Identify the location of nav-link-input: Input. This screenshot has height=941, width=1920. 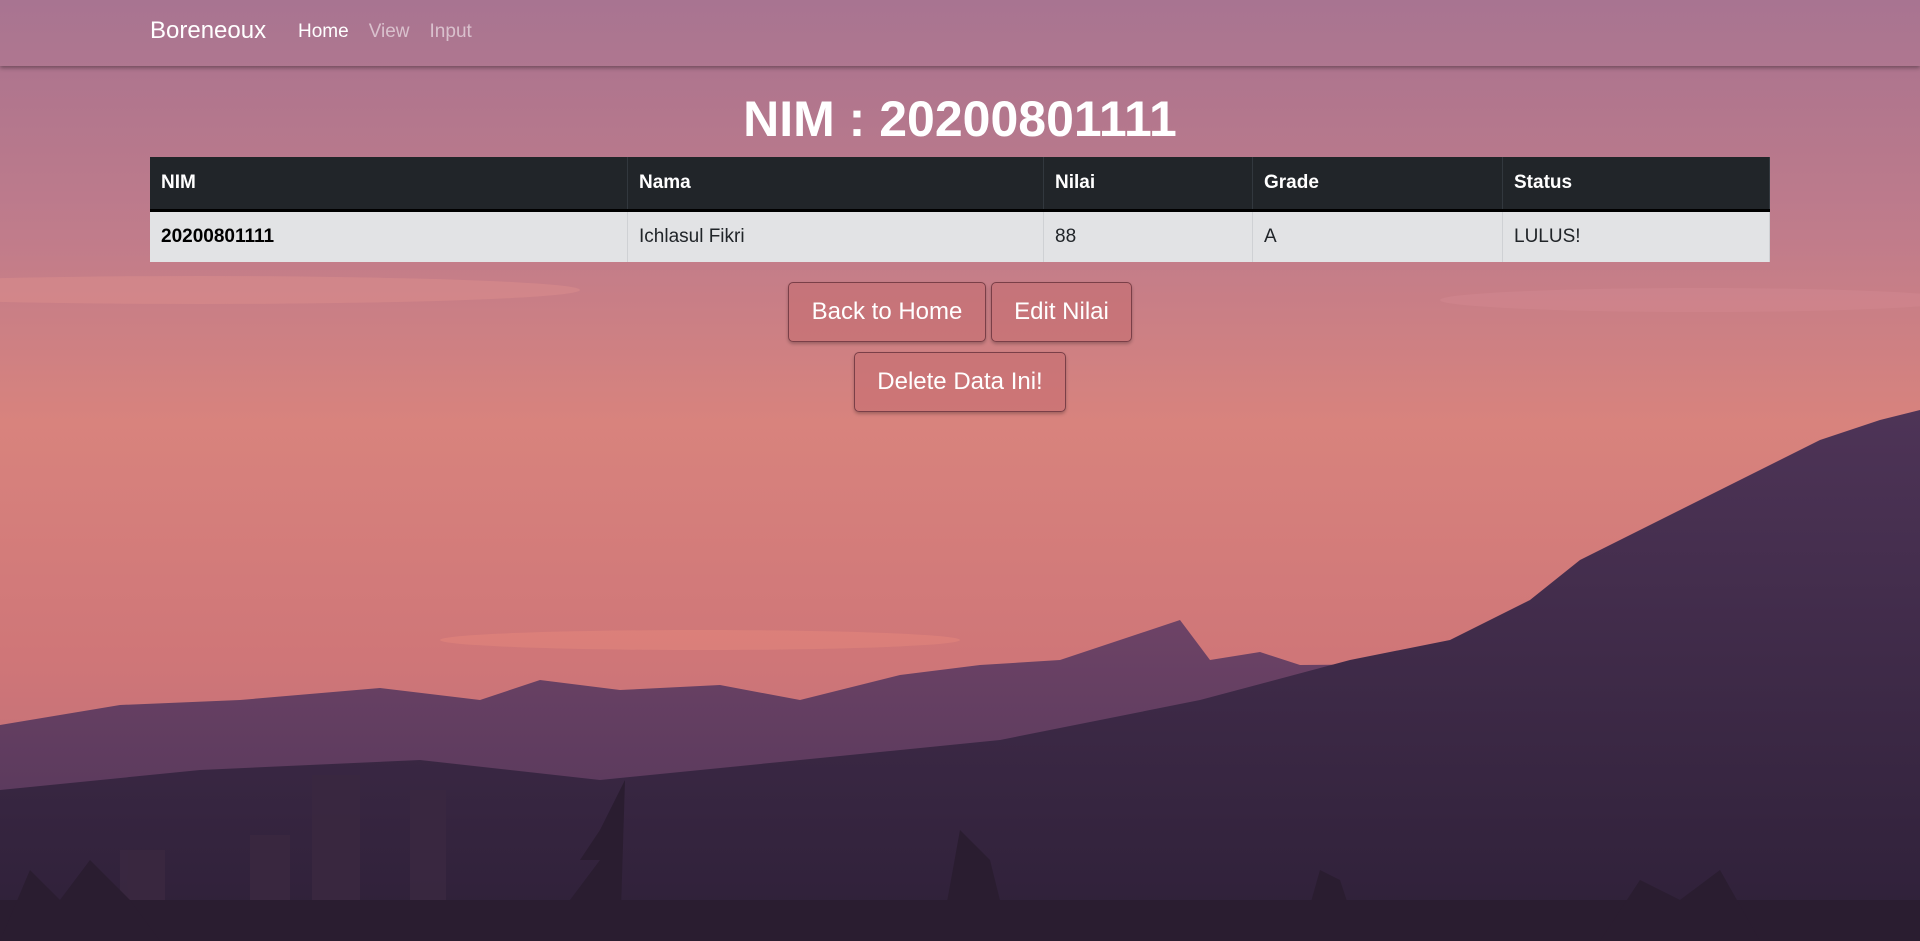
(451, 32).